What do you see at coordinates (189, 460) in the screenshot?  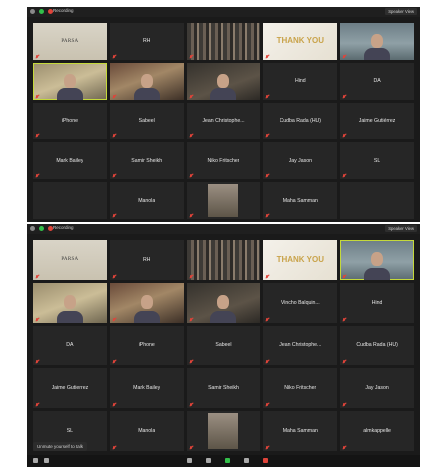 I see `participants-icon` at bounding box center [189, 460].